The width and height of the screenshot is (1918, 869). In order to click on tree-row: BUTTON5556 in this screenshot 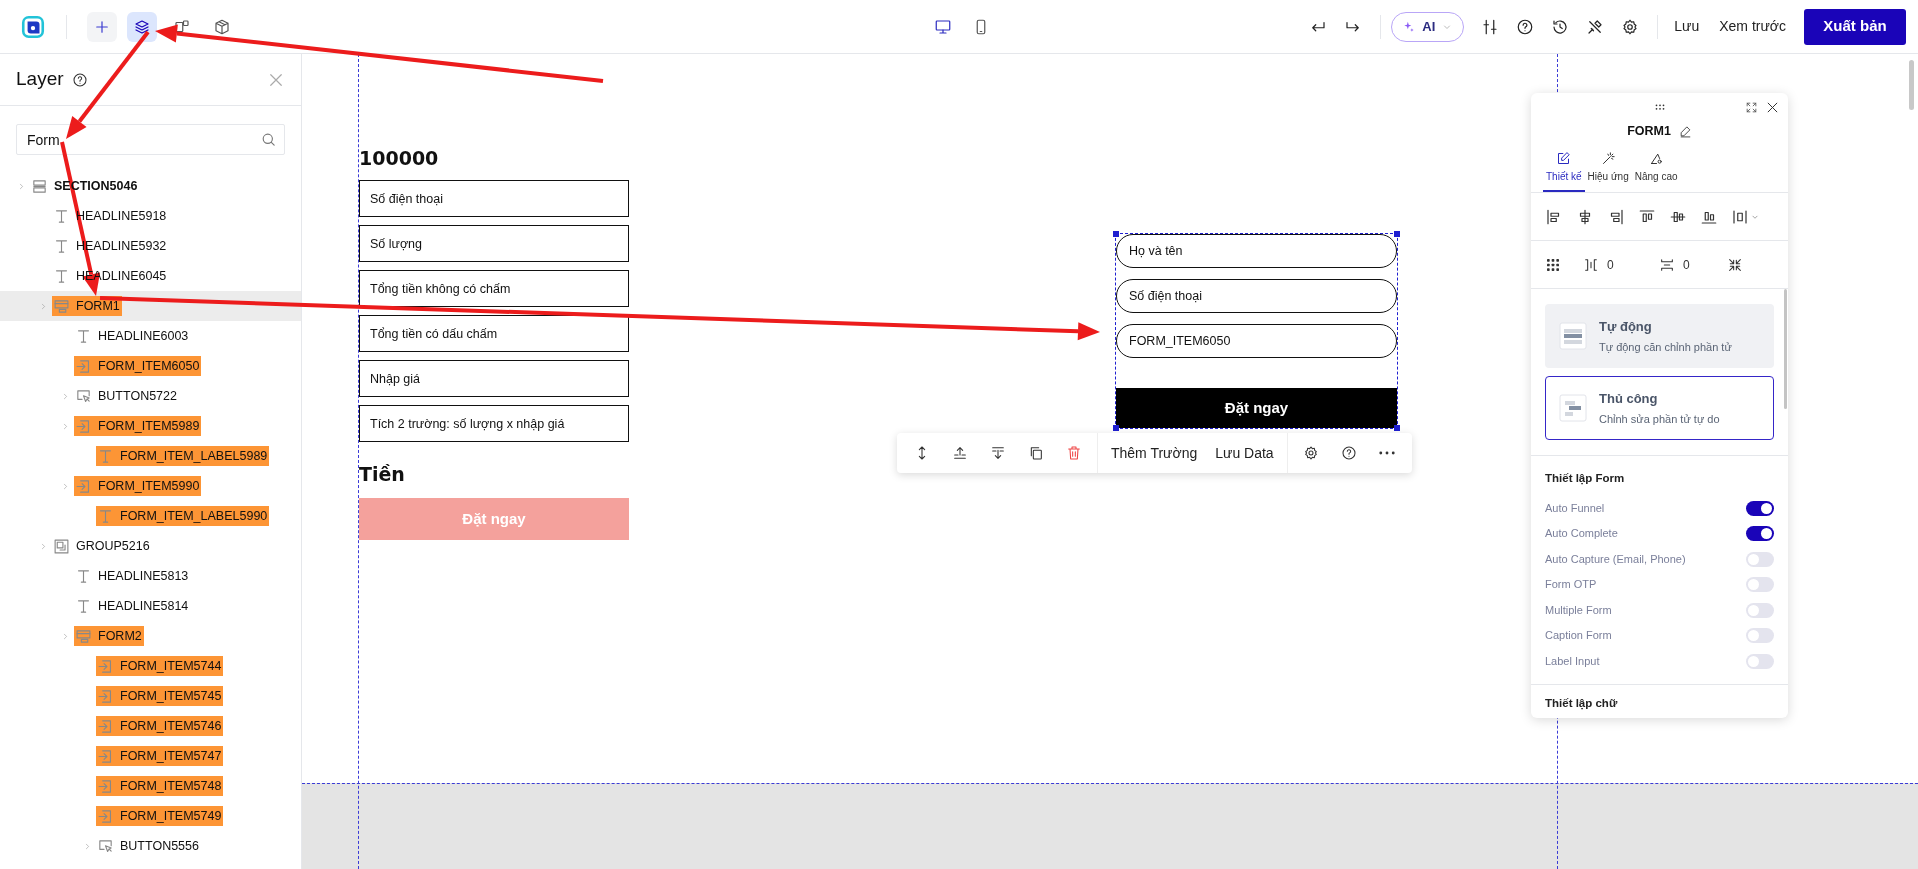, I will do `click(150, 846)`.